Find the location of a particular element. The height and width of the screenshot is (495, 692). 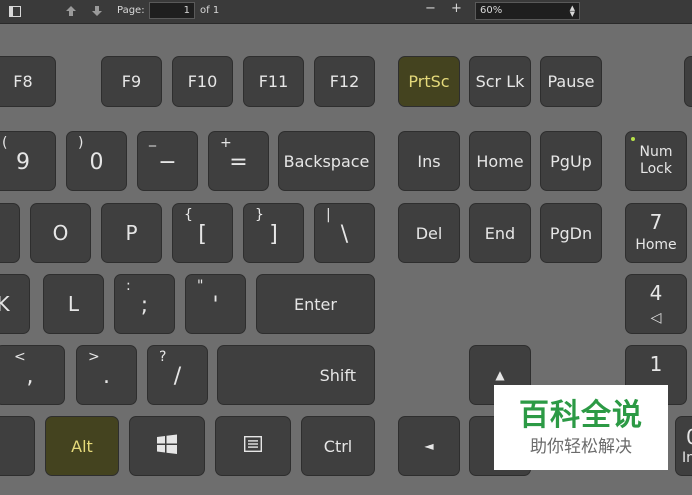

key-label: L is located at coordinates (73, 304).